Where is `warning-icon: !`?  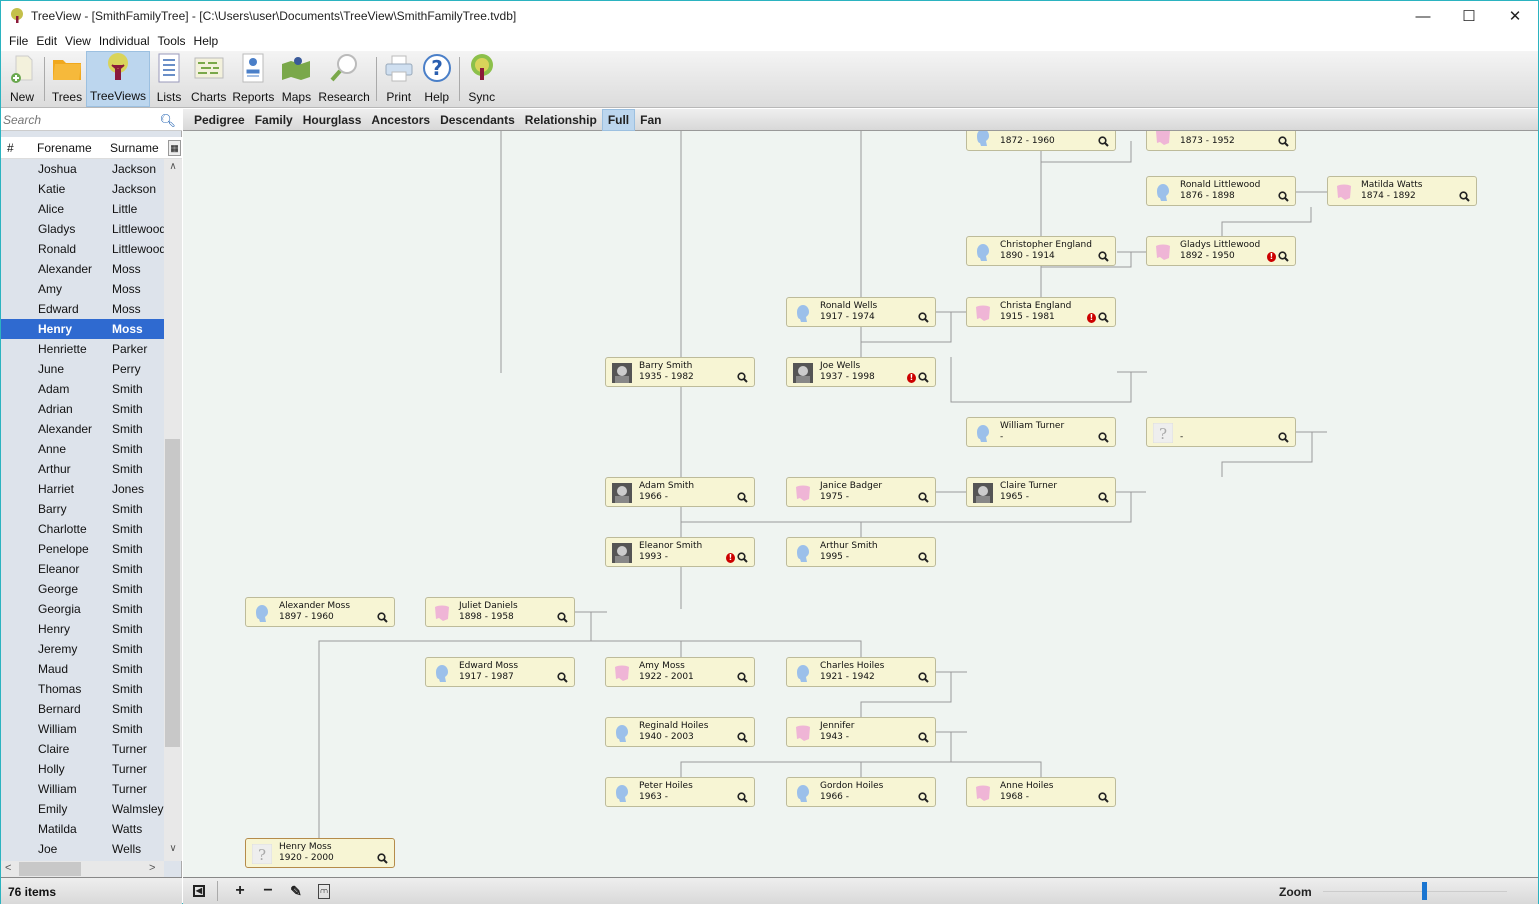 warning-icon: ! is located at coordinates (911, 378).